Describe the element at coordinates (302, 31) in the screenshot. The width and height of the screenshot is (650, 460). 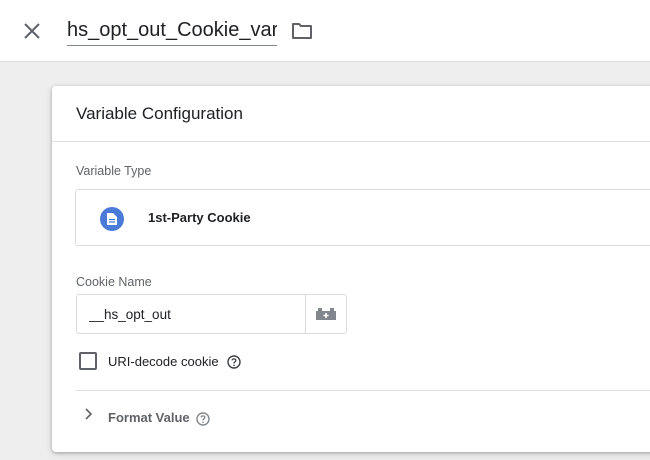
I see `folder-icon` at that location.